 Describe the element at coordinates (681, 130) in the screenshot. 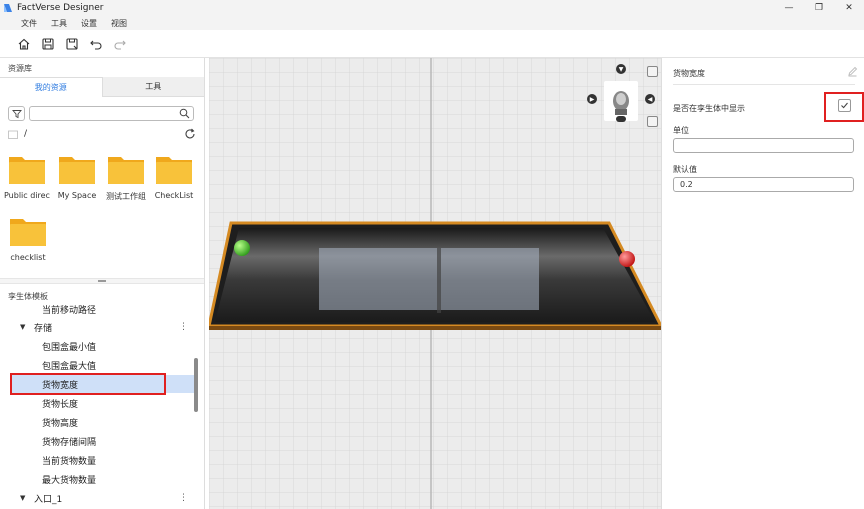

I see `unit-label: 单位` at that location.